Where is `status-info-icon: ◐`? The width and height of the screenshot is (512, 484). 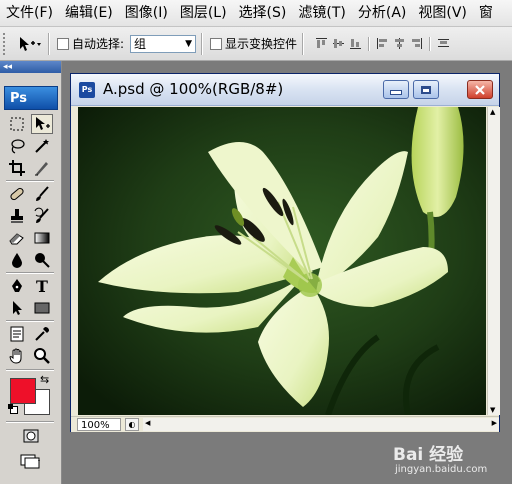 status-info-icon: ◐ is located at coordinates (132, 424).